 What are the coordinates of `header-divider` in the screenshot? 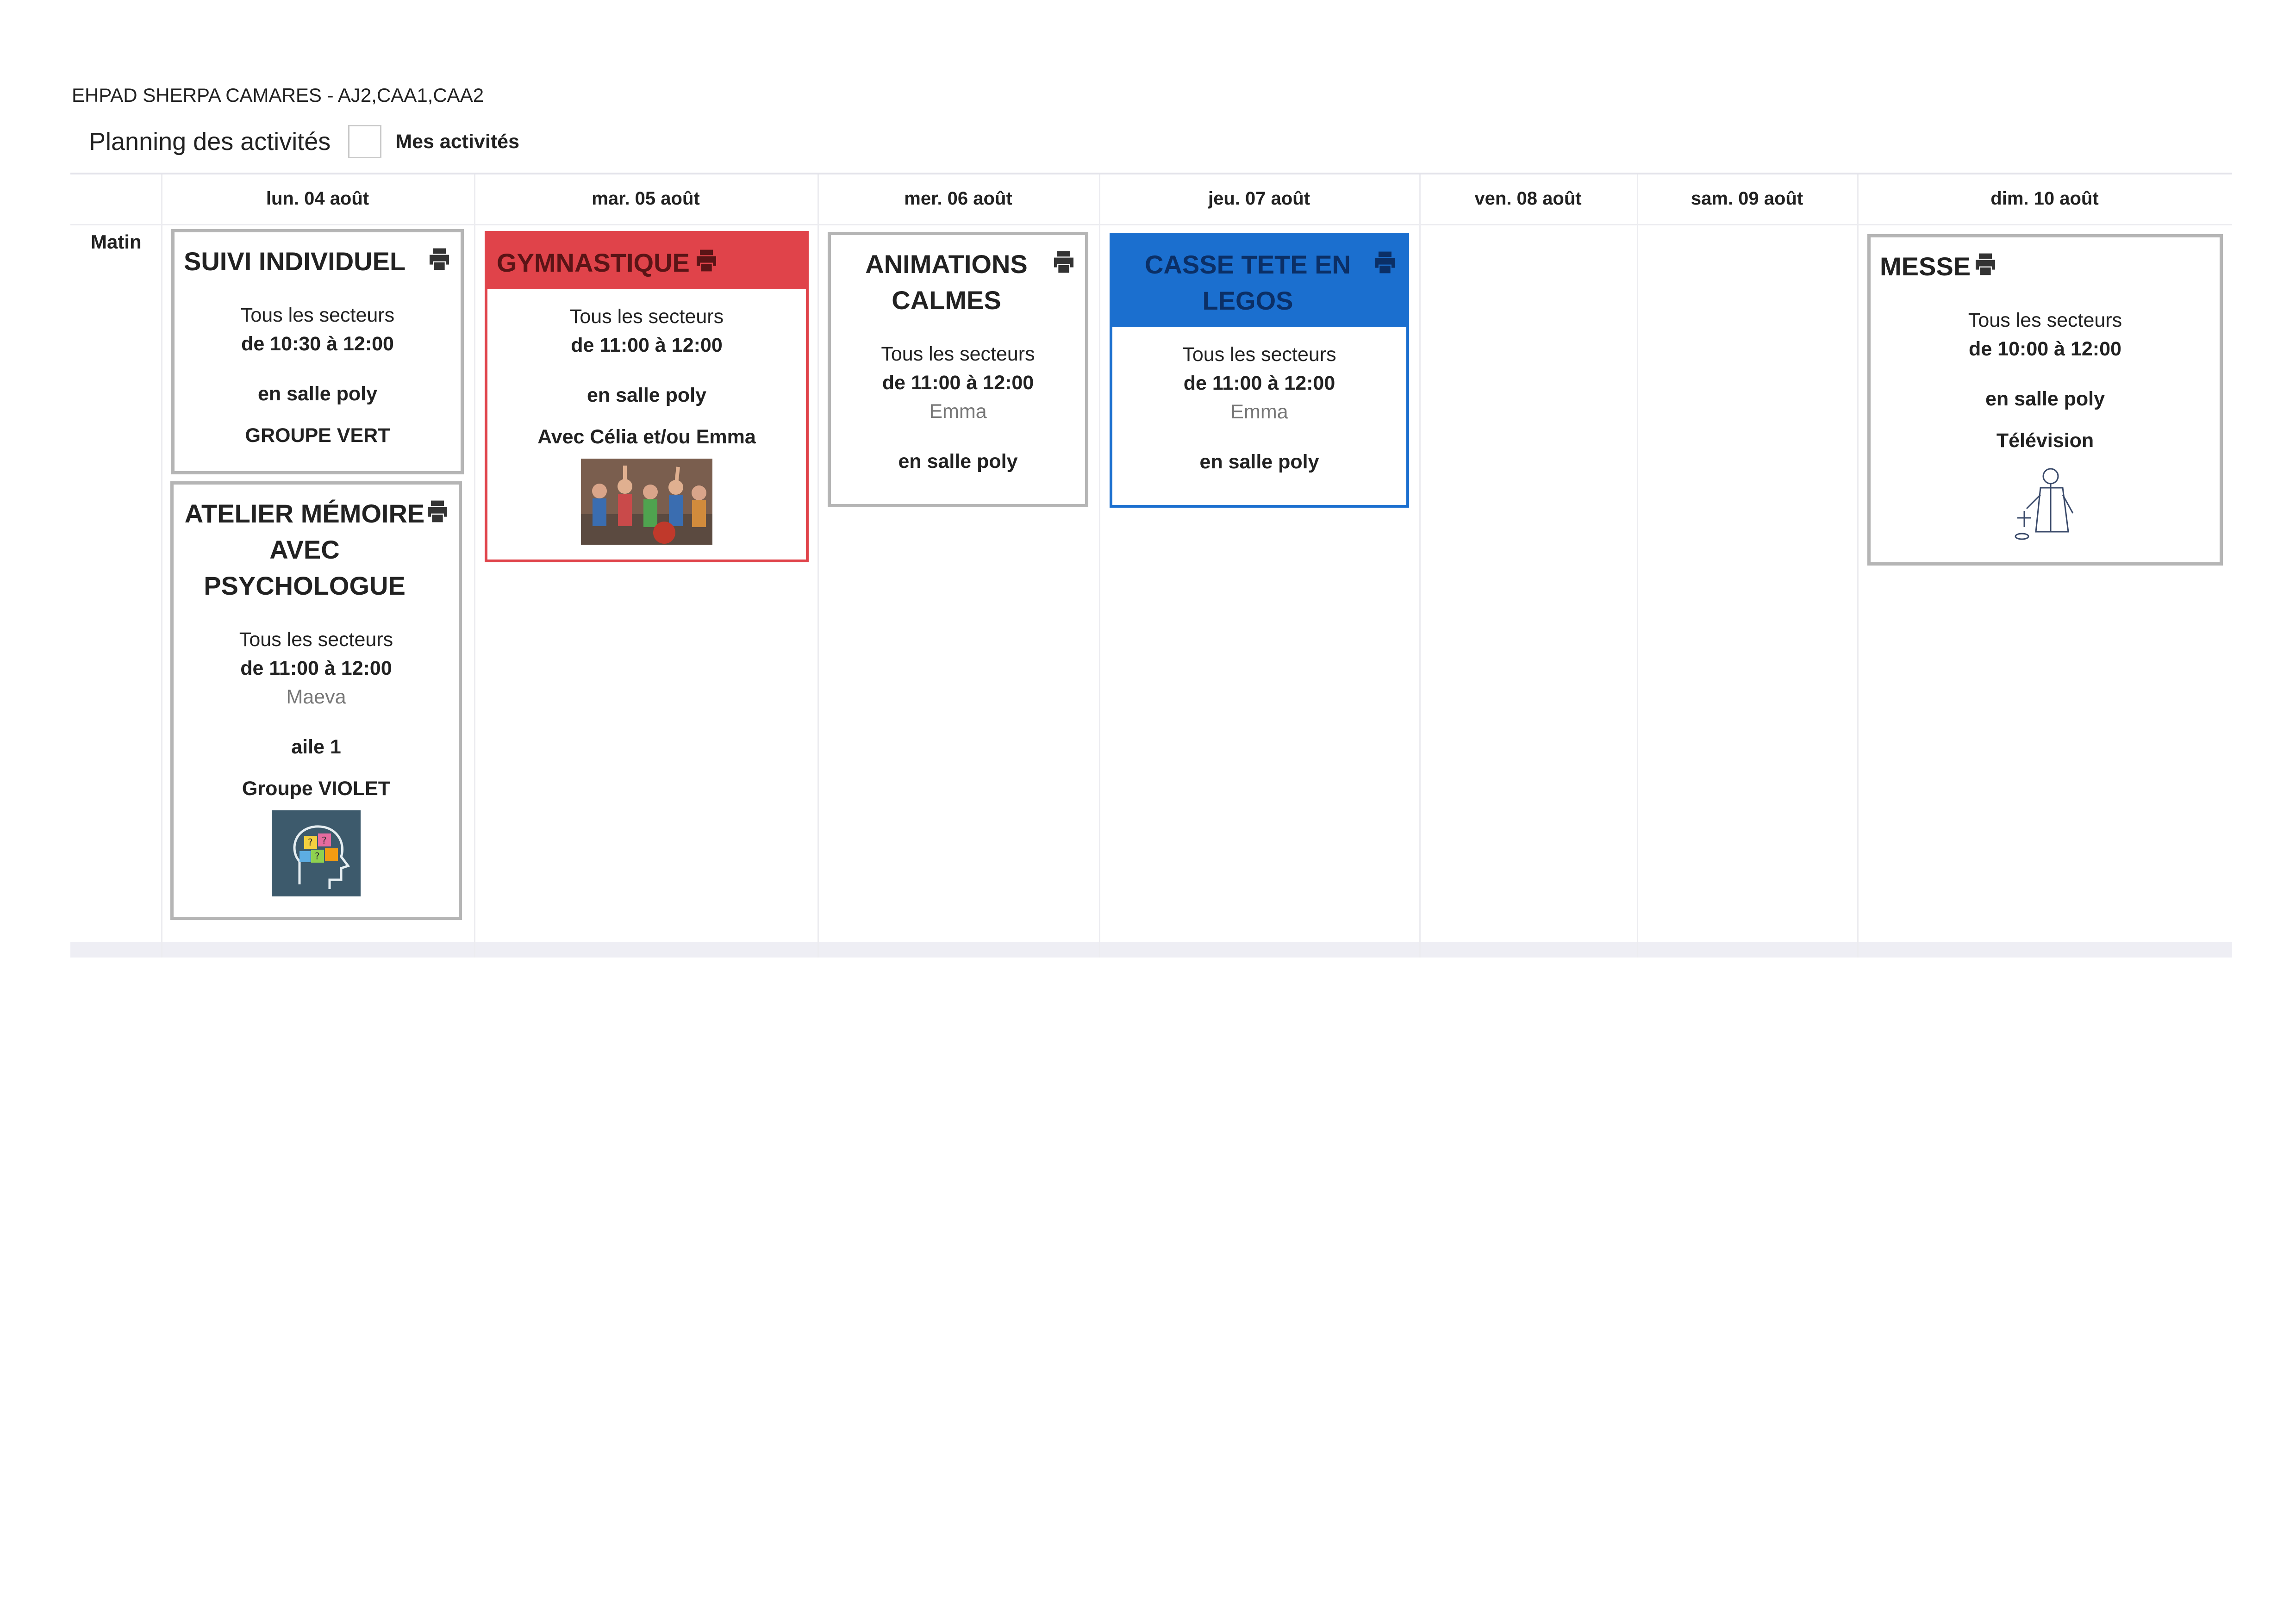 It's located at (1151, 224).